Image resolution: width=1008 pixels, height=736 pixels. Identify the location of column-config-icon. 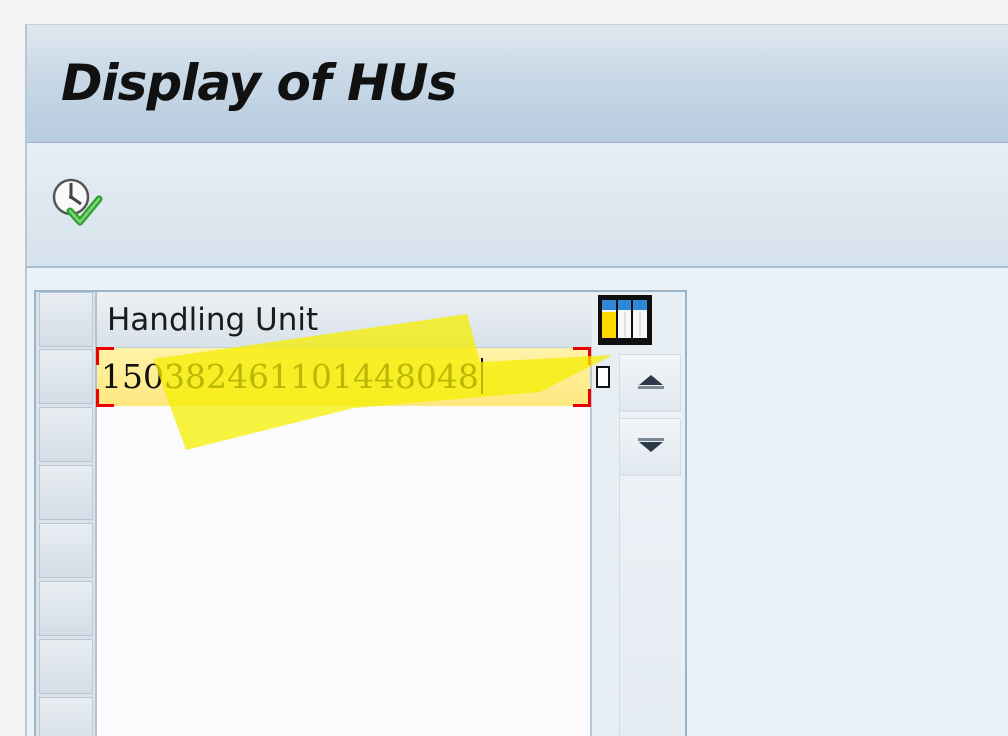
(624, 319).